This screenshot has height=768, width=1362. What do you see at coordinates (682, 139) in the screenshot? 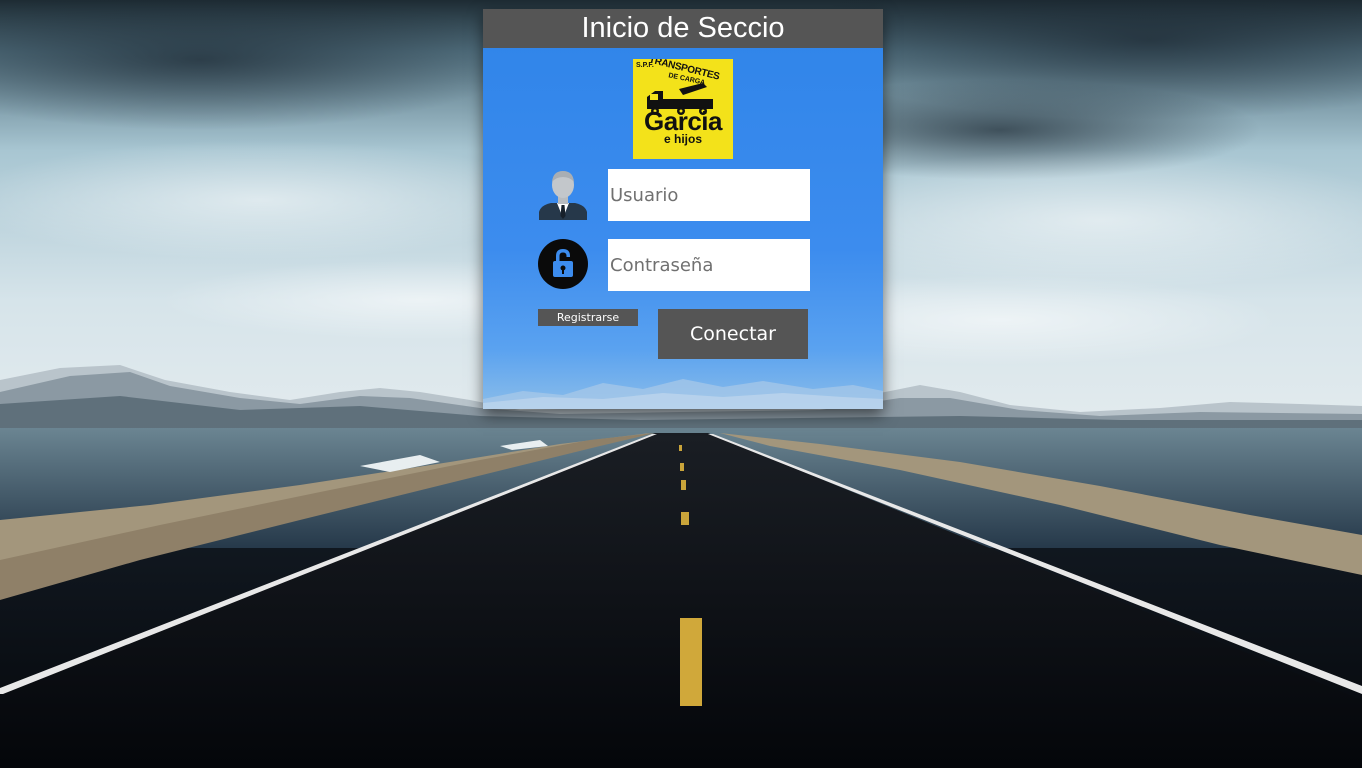
I see `logo-subname: e hijos` at bounding box center [682, 139].